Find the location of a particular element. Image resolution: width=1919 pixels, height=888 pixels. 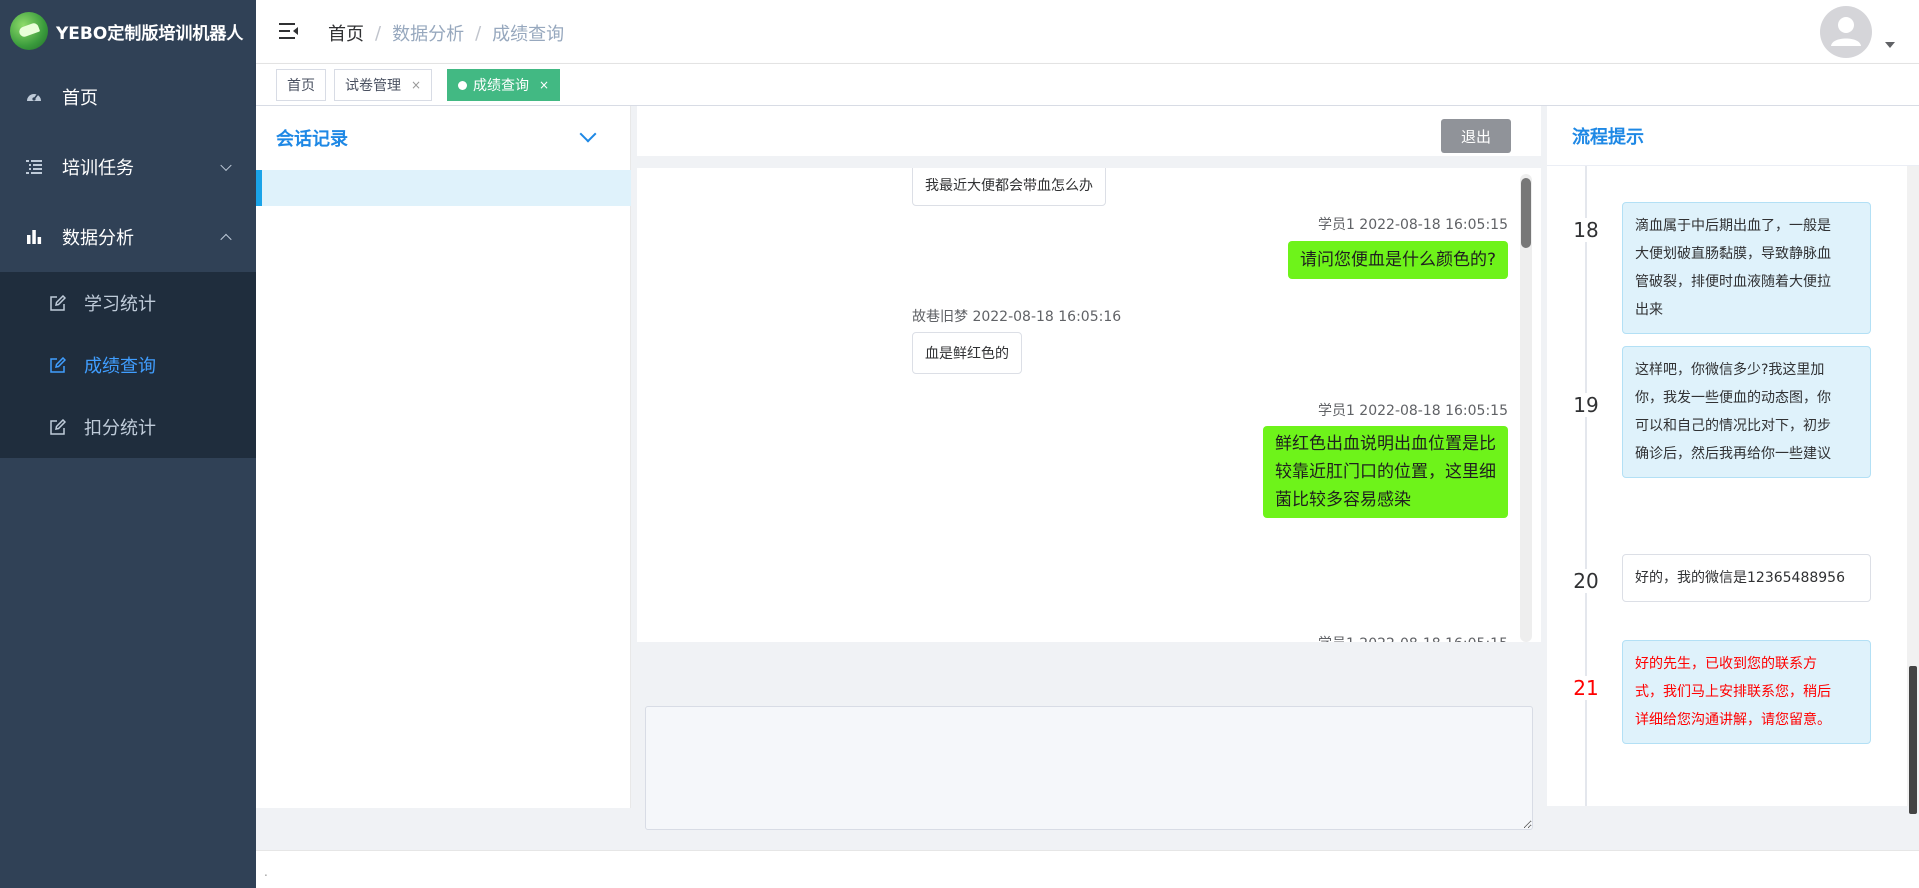

tag-exam-management: 试卷管理 × is located at coordinates (383, 85).